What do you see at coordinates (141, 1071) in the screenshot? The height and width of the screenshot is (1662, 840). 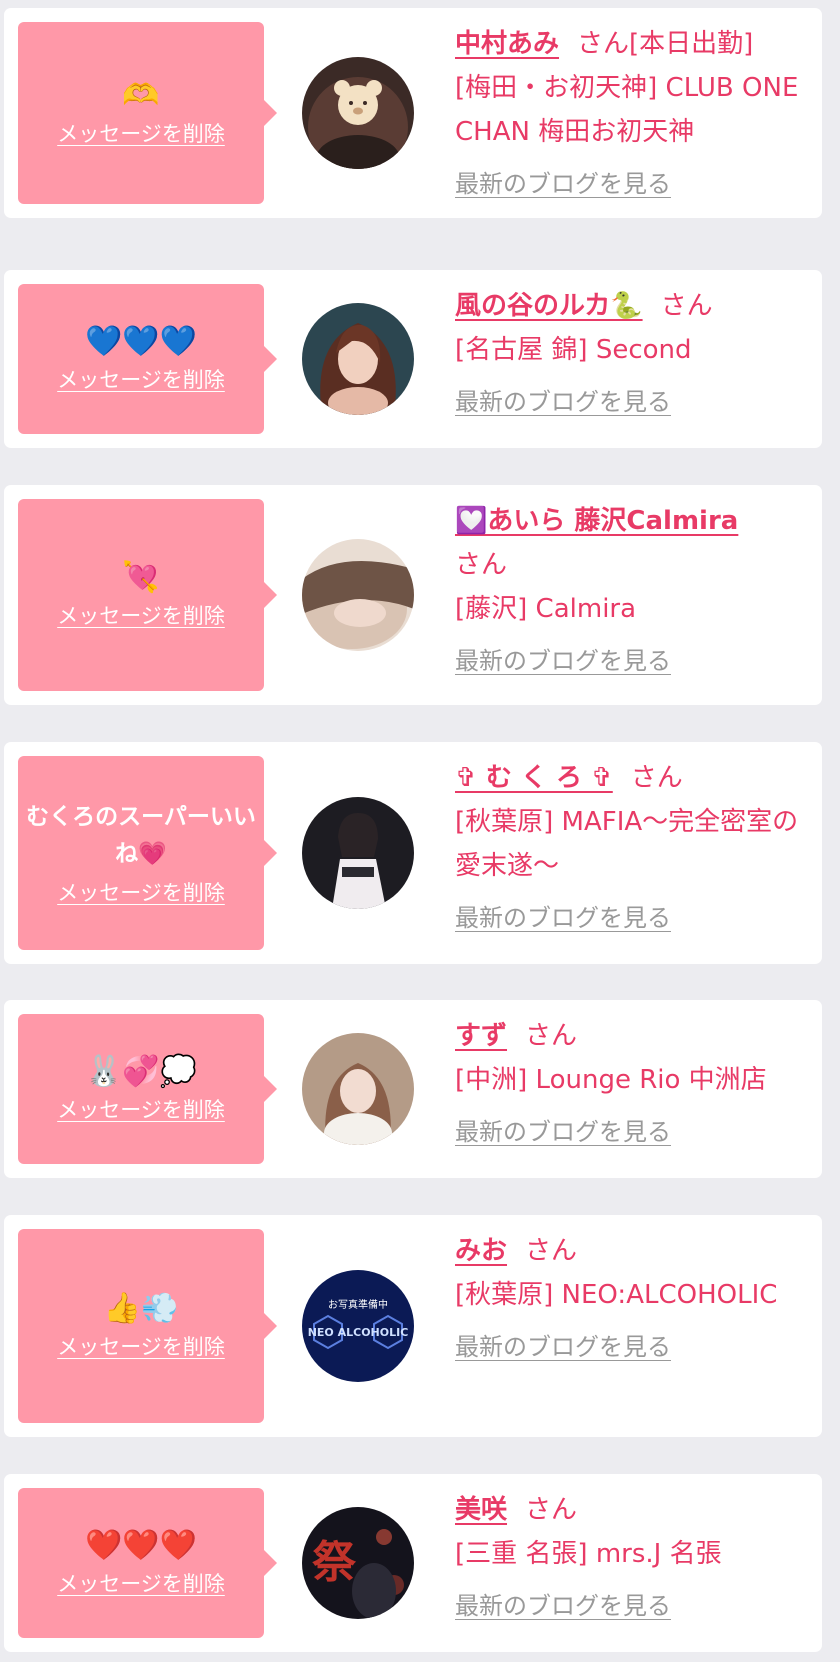 I see `reaction-emoji: 🐰💞💭` at bounding box center [141, 1071].